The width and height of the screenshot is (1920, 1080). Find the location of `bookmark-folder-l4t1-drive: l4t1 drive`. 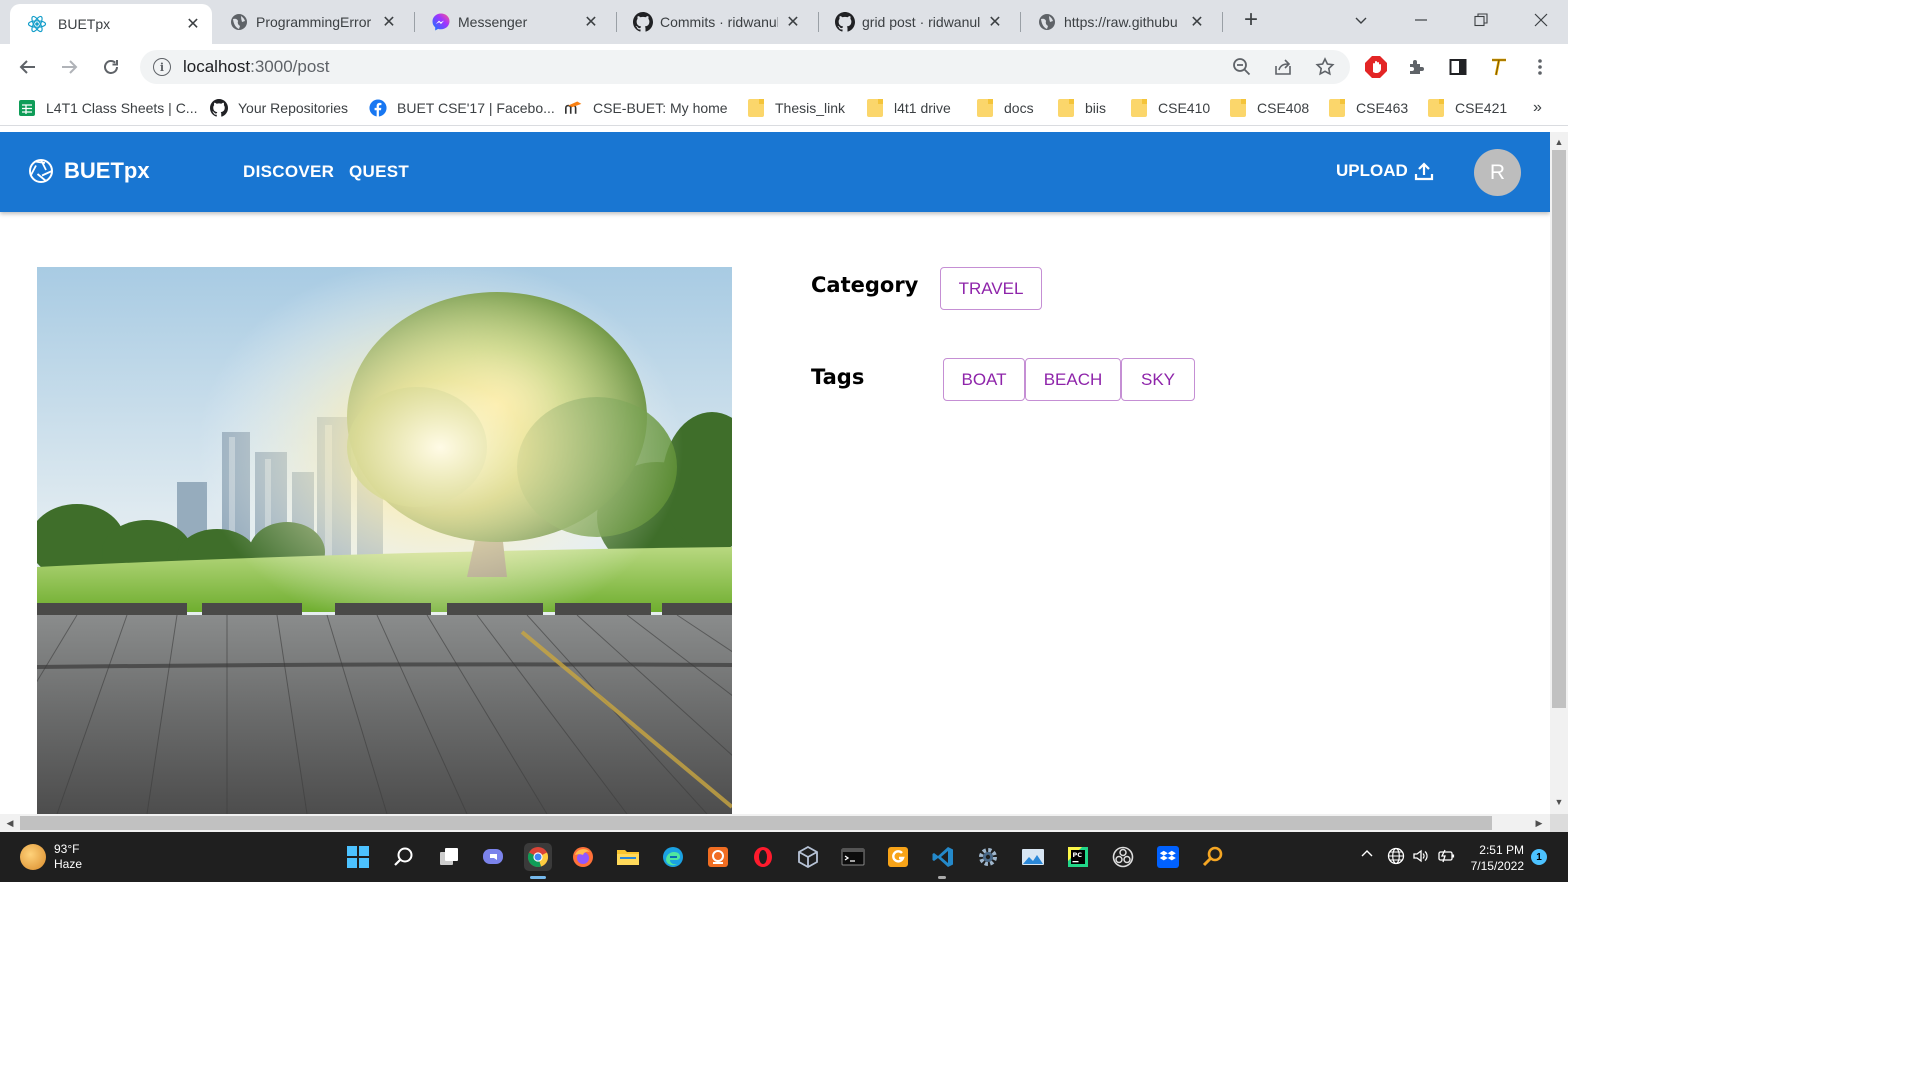

bookmark-folder-l4t1-drive: l4t1 drive is located at coordinates (908, 108).